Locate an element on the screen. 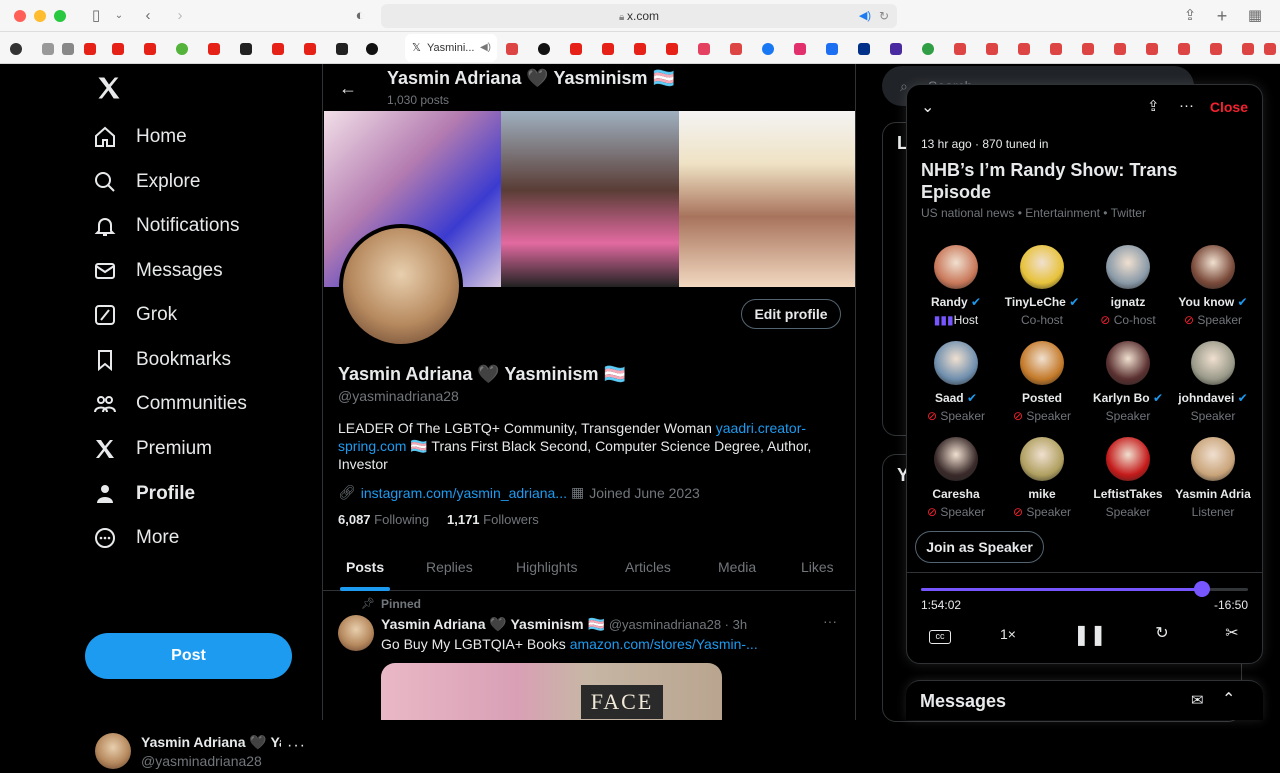  edit-profile-button: Edit profile is located at coordinates (791, 314).